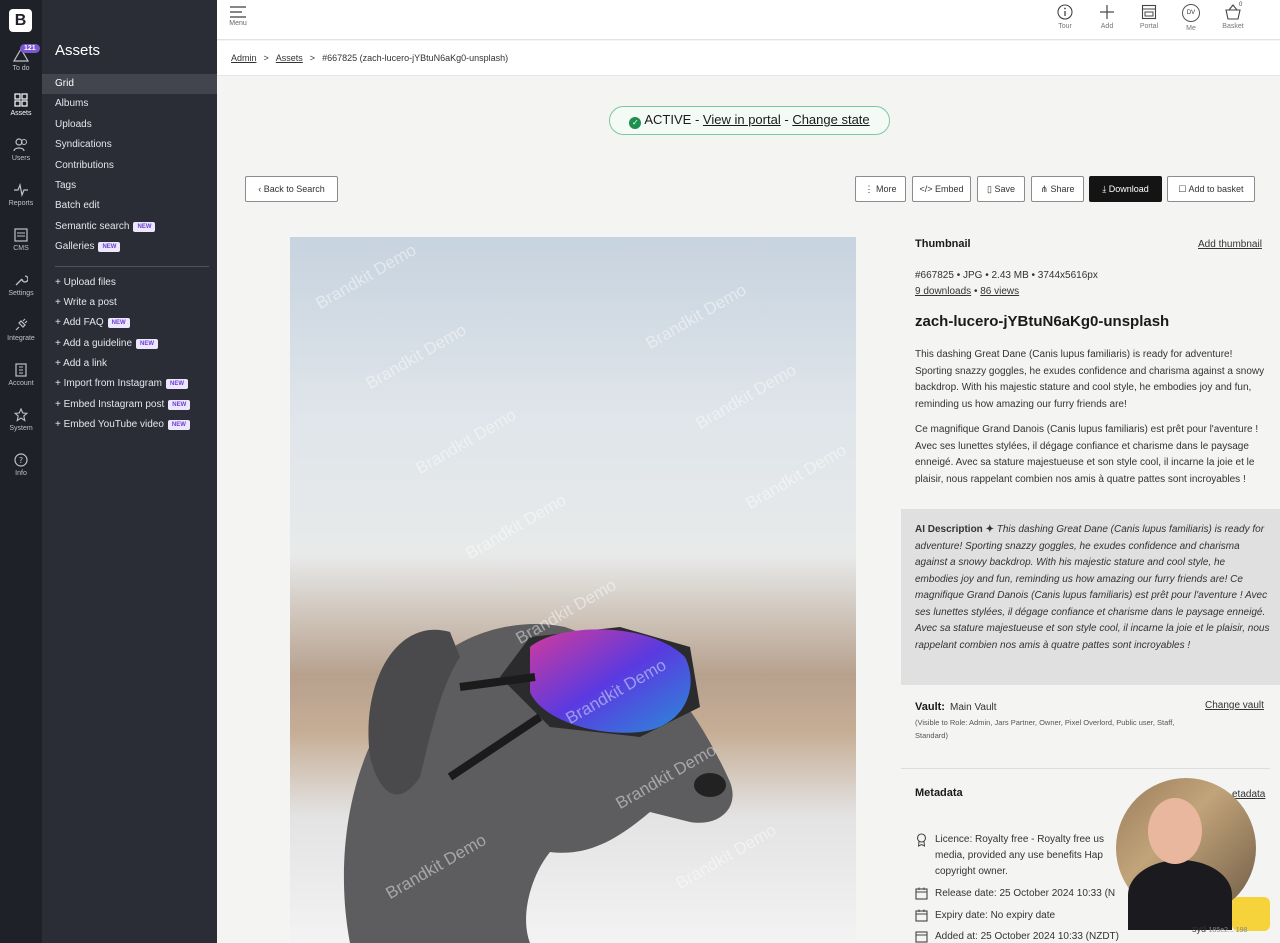 The height and width of the screenshot is (943, 1280). I want to click on plug-icon, so click(21, 324).